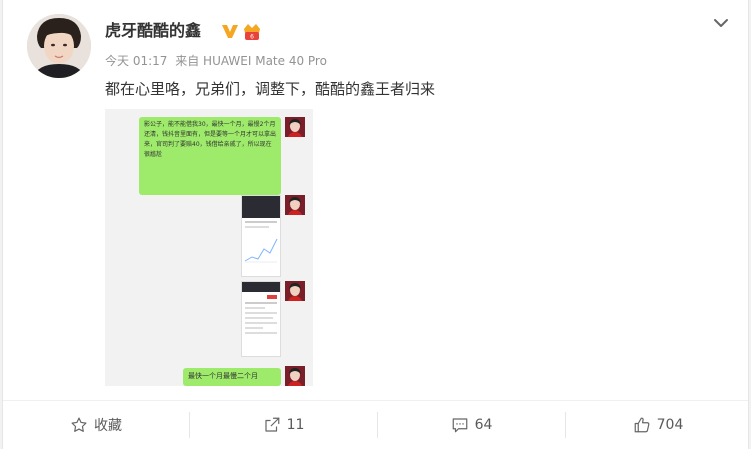 The height and width of the screenshot is (449, 751). What do you see at coordinates (136, 61) in the screenshot?
I see `post-time: 今天 01:17` at bounding box center [136, 61].